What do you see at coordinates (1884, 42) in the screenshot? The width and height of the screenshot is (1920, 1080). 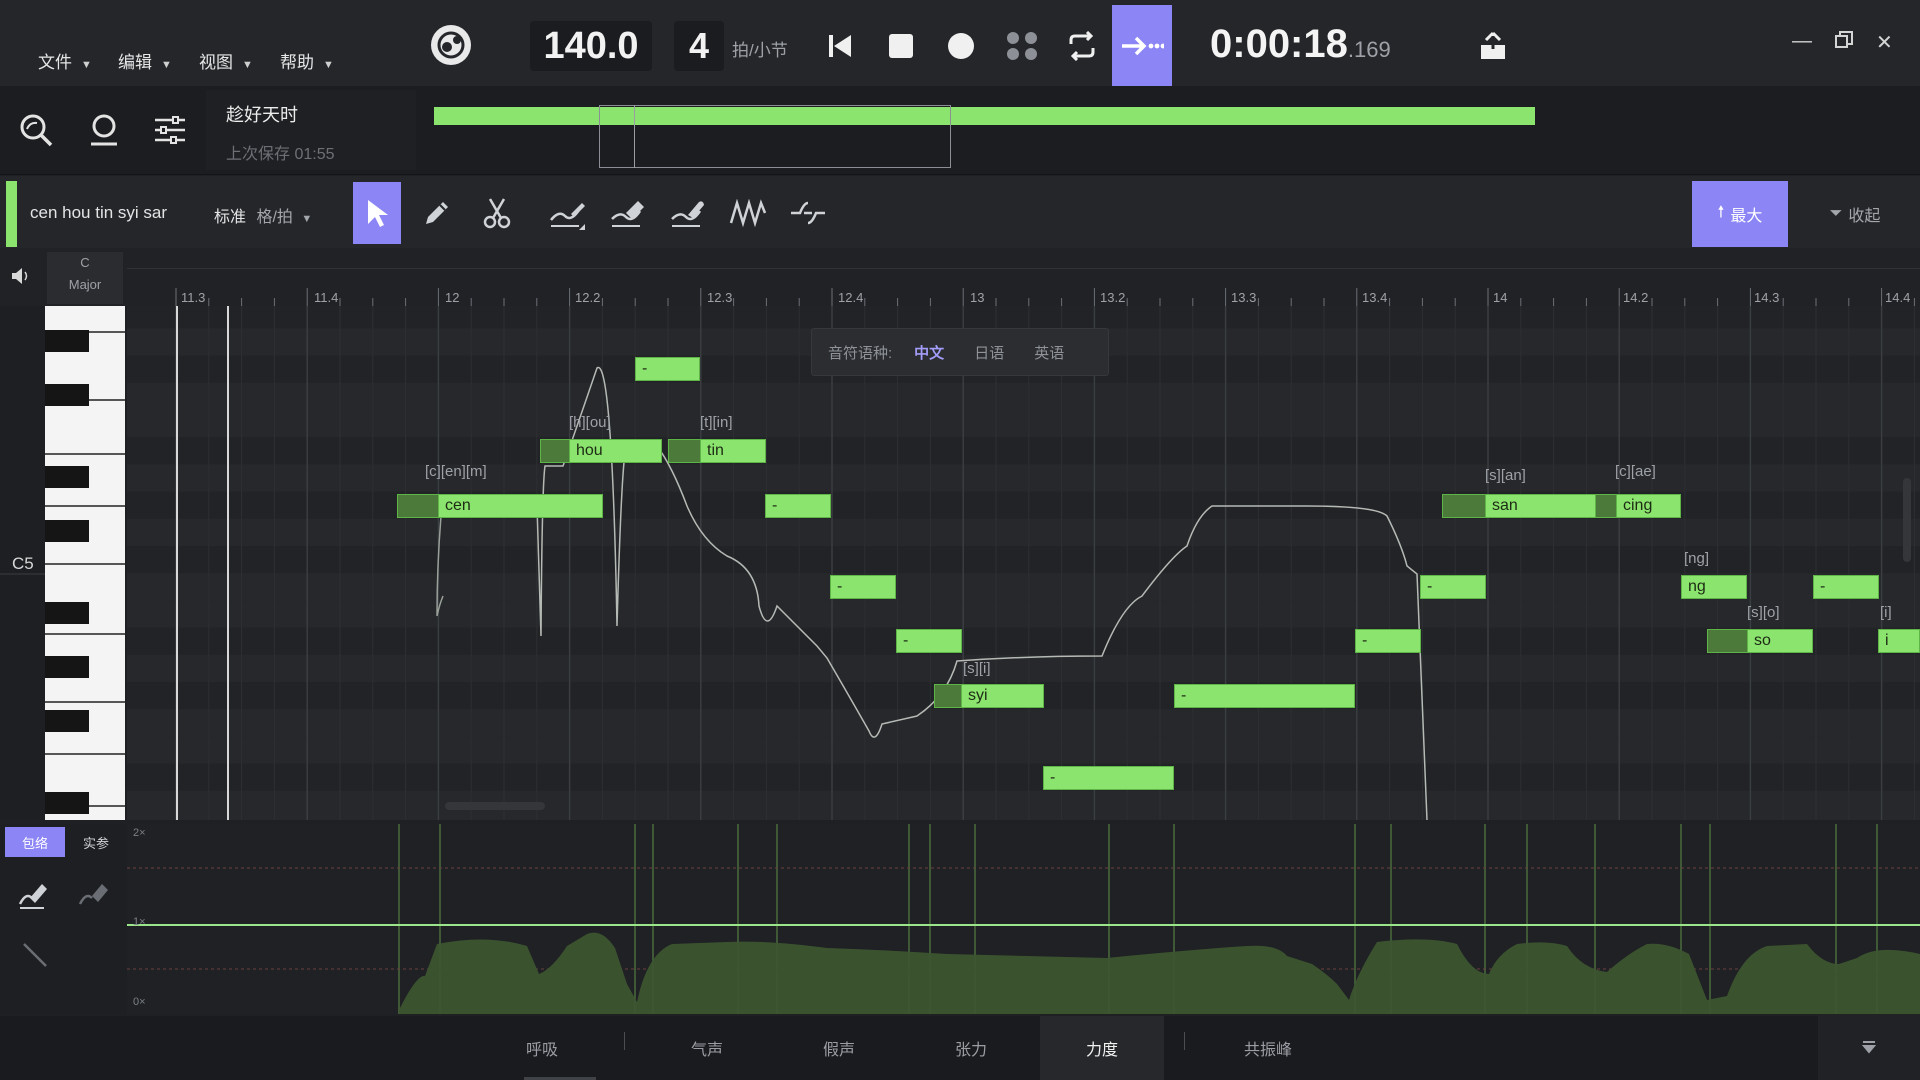 I see `close-icon: ✕` at bounding box center [1884, 42].